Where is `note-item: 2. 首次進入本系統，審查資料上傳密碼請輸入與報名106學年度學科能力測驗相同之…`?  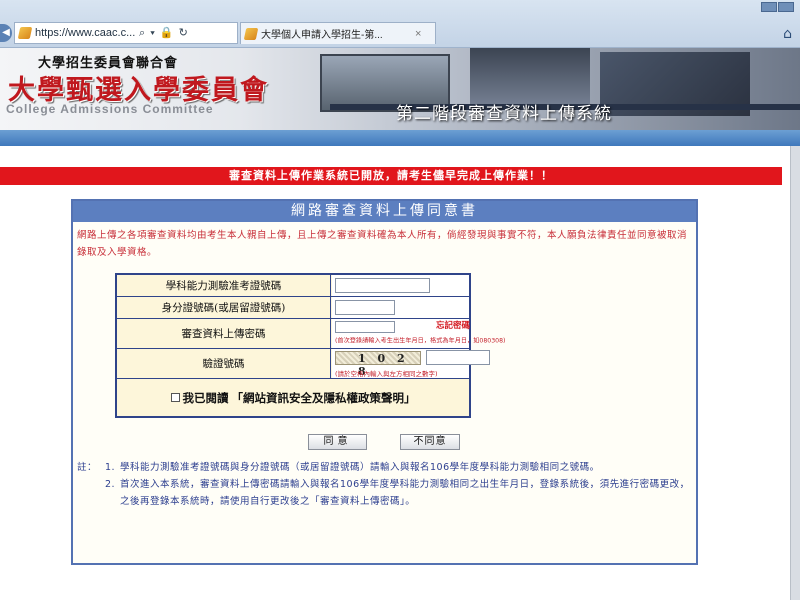
note-item: 2. 首次進入本系統，審查資料上傳密碼請輸入與報名106學年度學科能力測驗相同之… is located at coordinates (385, 493).